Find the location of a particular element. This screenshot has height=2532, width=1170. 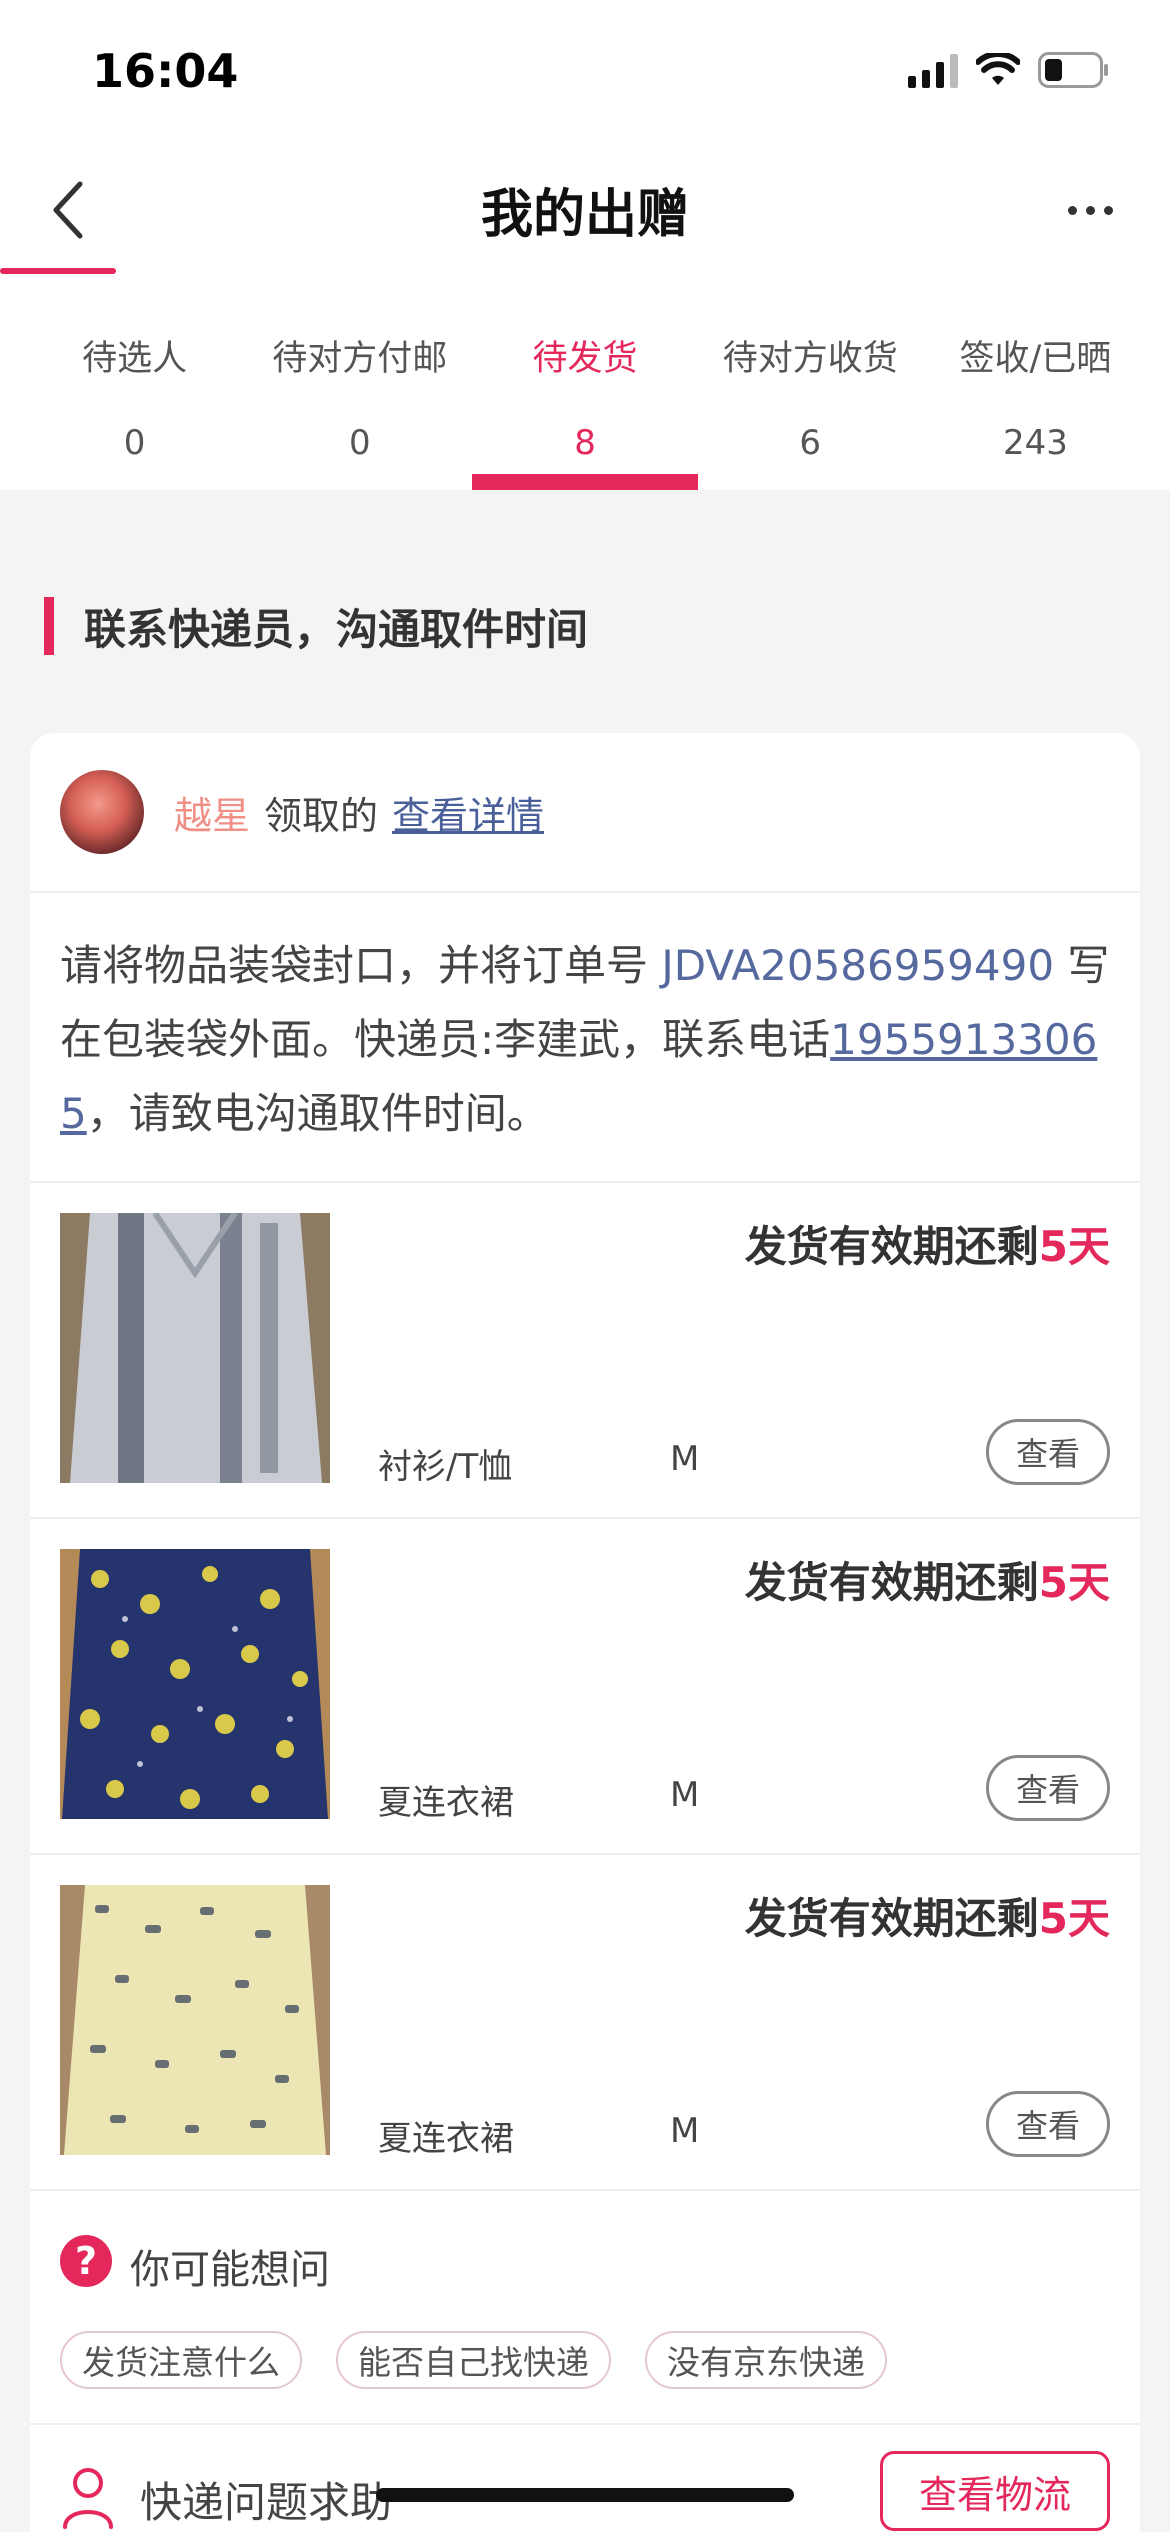

more-button is located at coordinates (1090, 210).